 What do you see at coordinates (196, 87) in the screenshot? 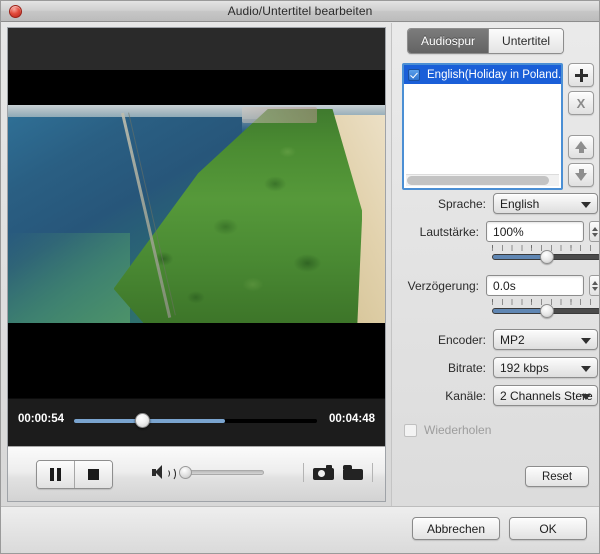
I see `letterbox-black-band` at bounding box center [196, 87].